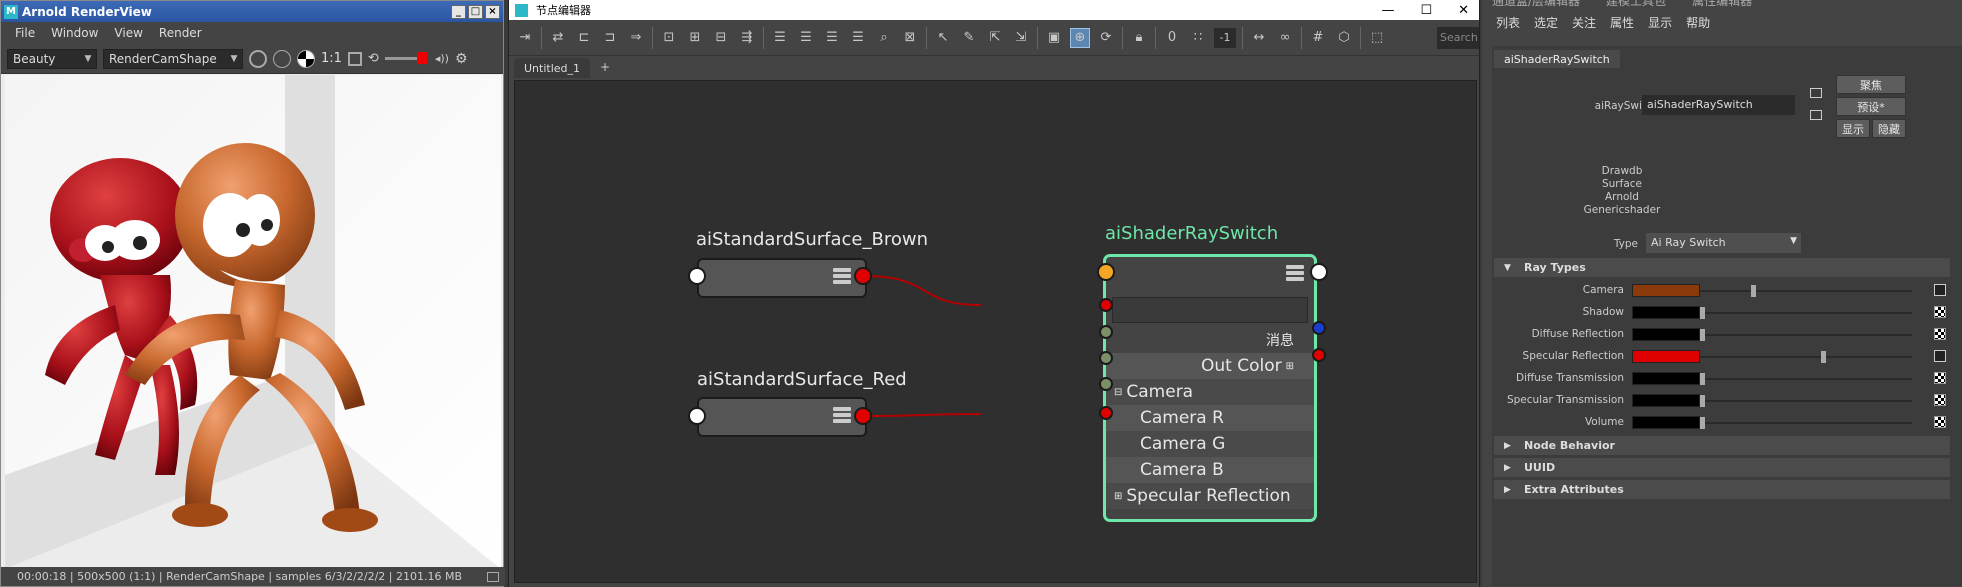 The width and height of the screenshot is (1962, 587). What do you see at coordinates (331, 58) in the screenshot?
I see `ratio-label: 1:1` at bounding box center [331, 58].